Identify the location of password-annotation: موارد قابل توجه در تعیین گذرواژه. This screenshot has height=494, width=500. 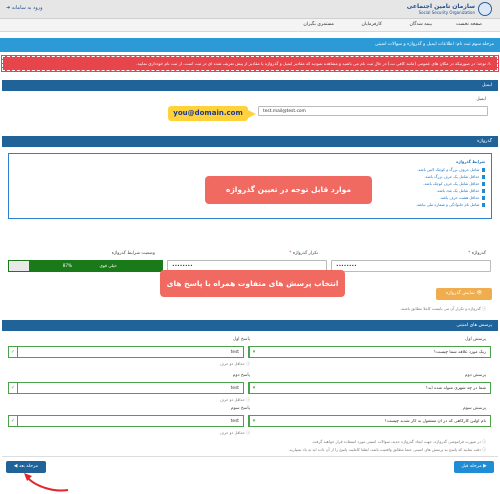
(288, 190).